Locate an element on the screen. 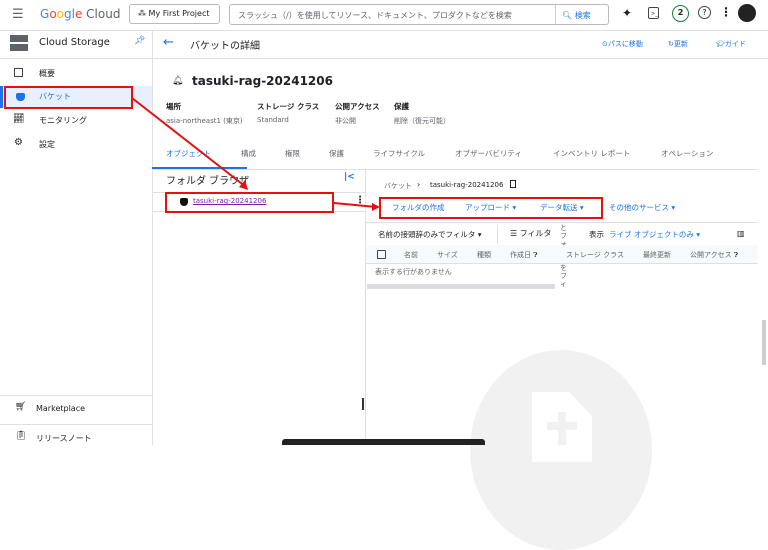 This screenshot has width=768, height=550. column-header-public-access: 公開アクセス ❓︎ is located at coordinates (714, 255).